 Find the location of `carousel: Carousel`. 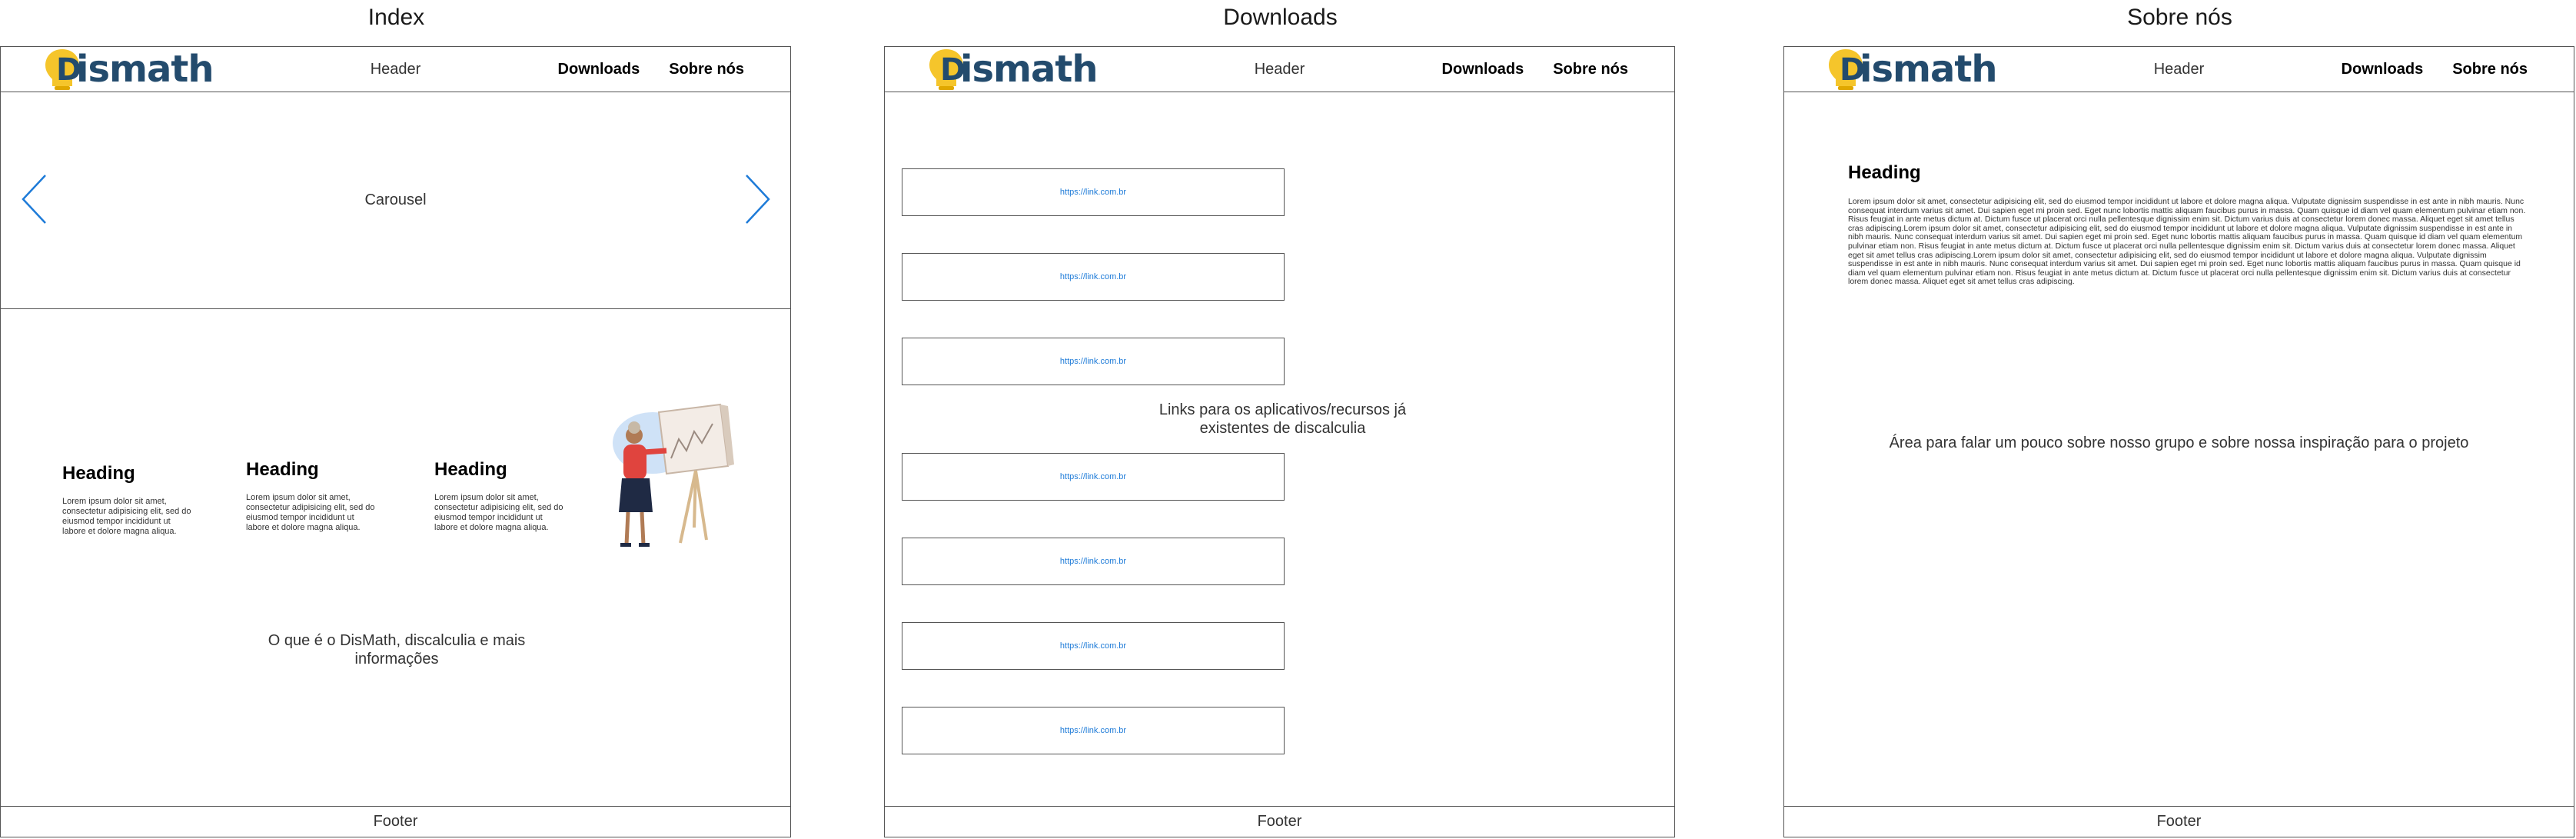

carousel: Carousel is located at coordinates (395, 200).